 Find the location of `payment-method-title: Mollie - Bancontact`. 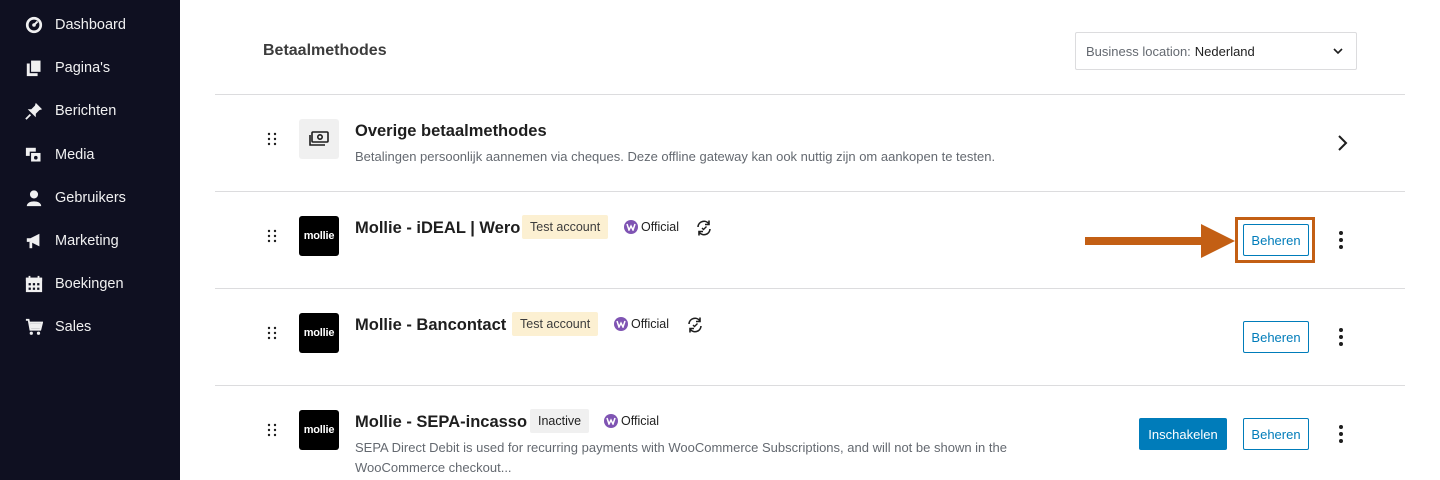

payment-method-title: Mollie - Bancontact is located at coordinates (431, 325).